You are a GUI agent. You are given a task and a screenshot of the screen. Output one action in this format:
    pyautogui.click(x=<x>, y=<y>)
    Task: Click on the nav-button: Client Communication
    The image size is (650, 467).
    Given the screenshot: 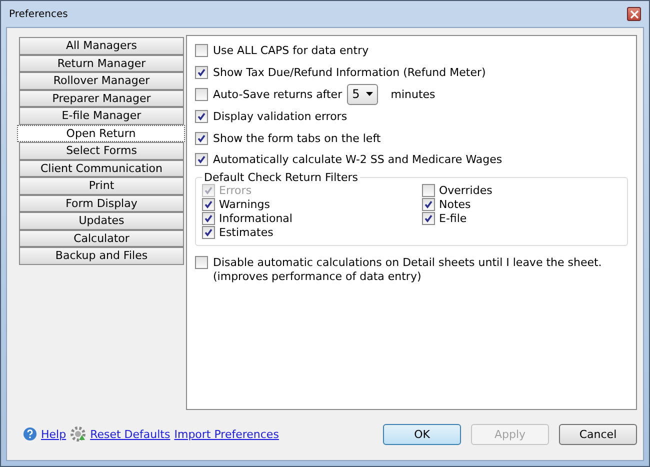 What is the action you would take?
    pyautogui.click(x=101, y=168)
    